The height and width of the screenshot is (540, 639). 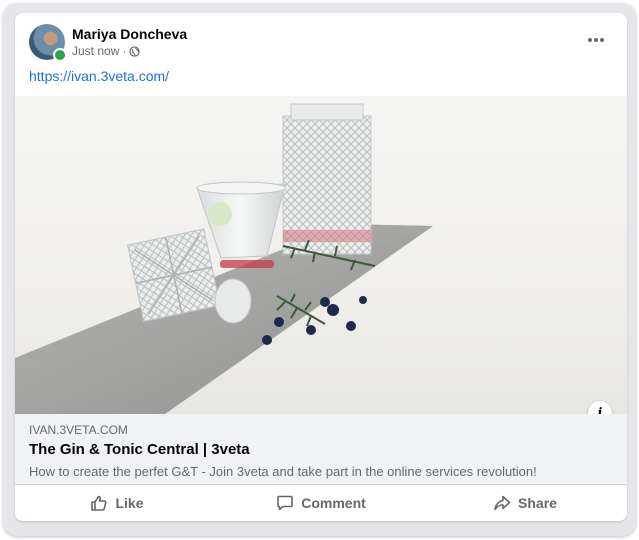 I want to click on globe-icon, so click(x=135, y=51).